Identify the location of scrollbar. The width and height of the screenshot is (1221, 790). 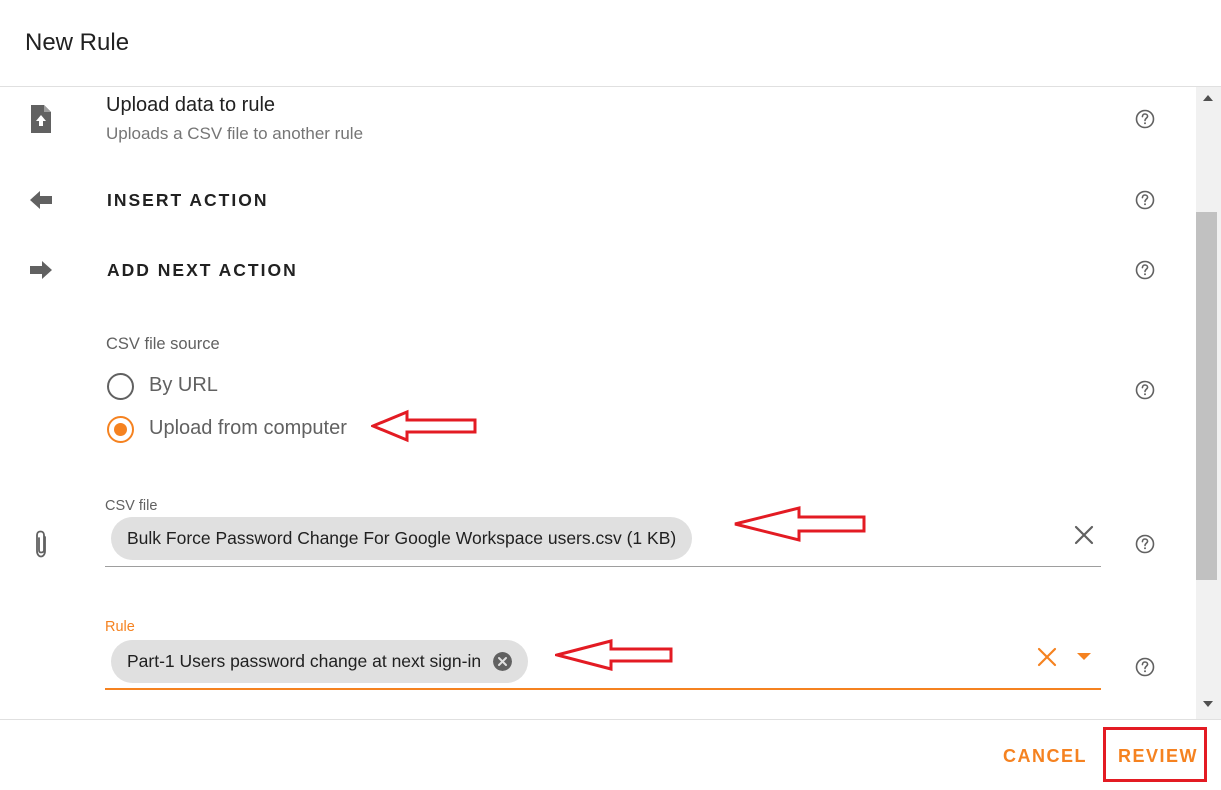
(1208, 403).